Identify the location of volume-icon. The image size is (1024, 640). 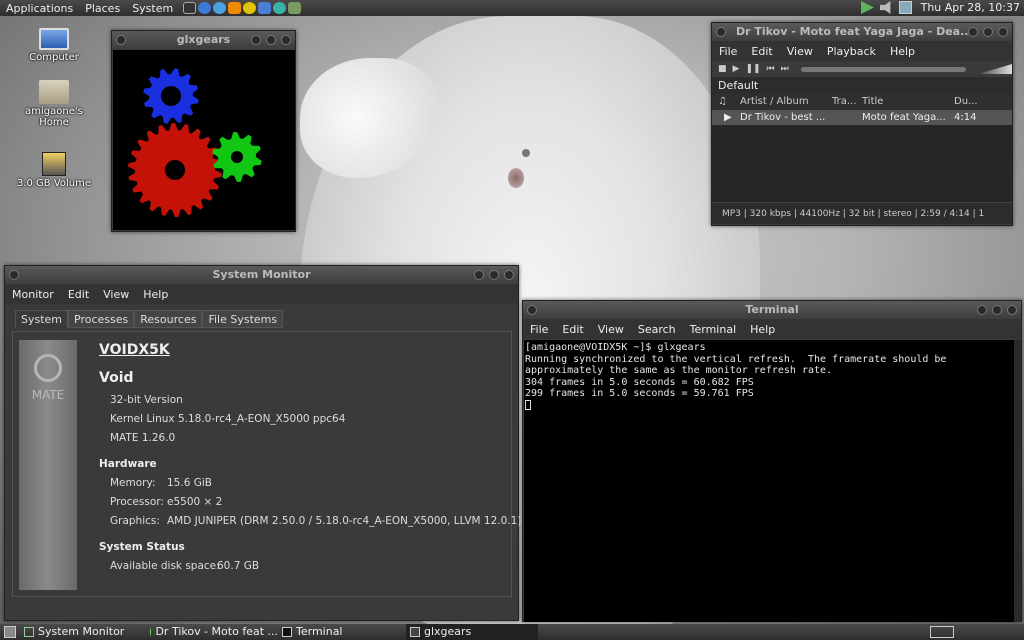
(885, 7).